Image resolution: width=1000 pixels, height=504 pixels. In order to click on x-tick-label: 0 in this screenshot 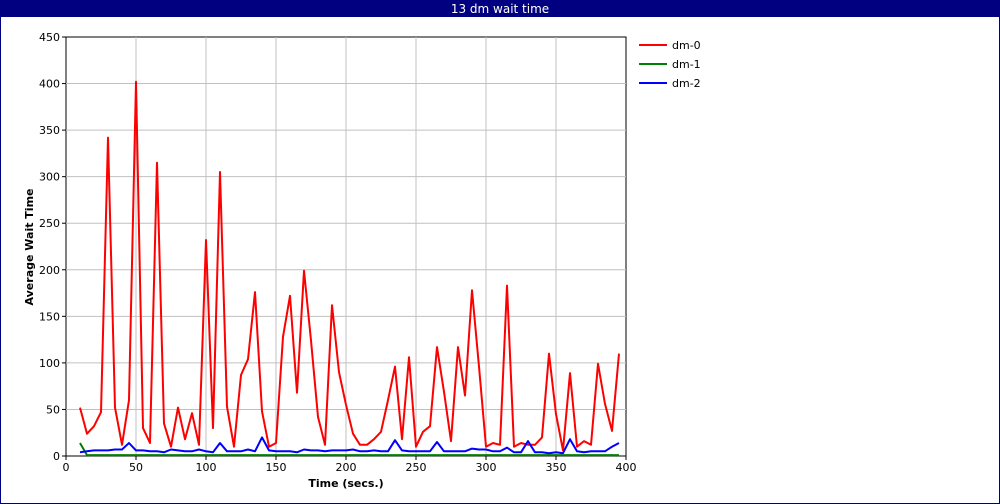, I will do `click(66, 467)`.